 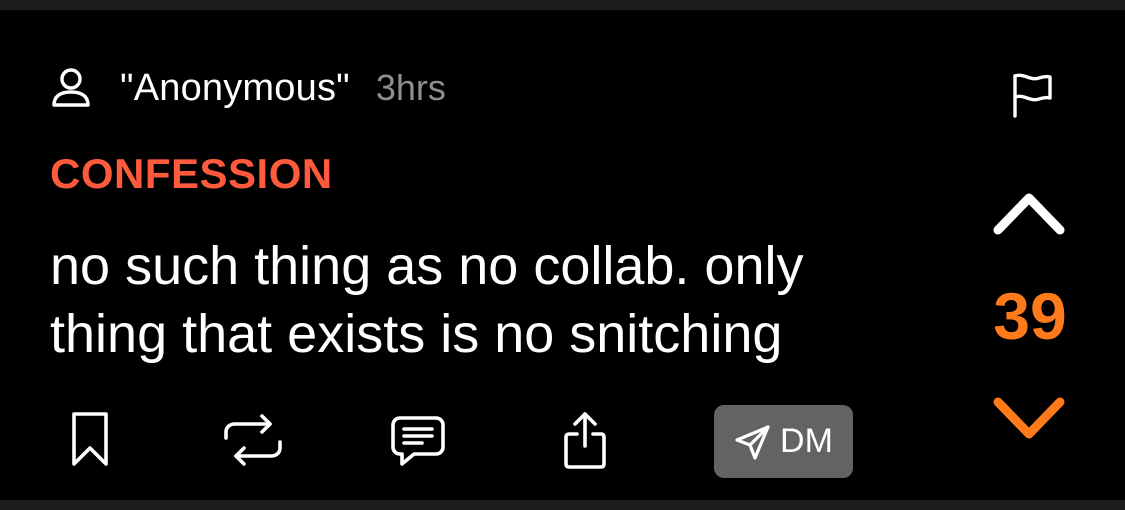 I want to click on post-time: 3hrs, so click(x=410, y=87).